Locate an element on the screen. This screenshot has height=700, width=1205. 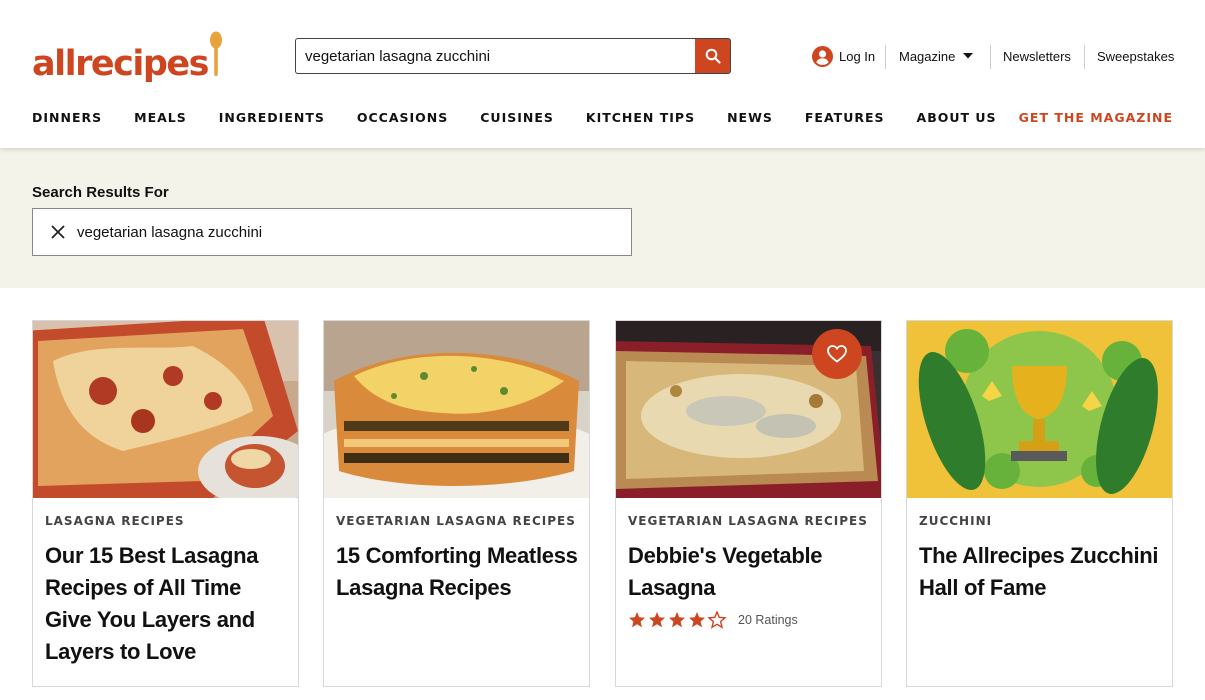
nav-item-cuisines: CUISINES is located at coordinates (517, 117).